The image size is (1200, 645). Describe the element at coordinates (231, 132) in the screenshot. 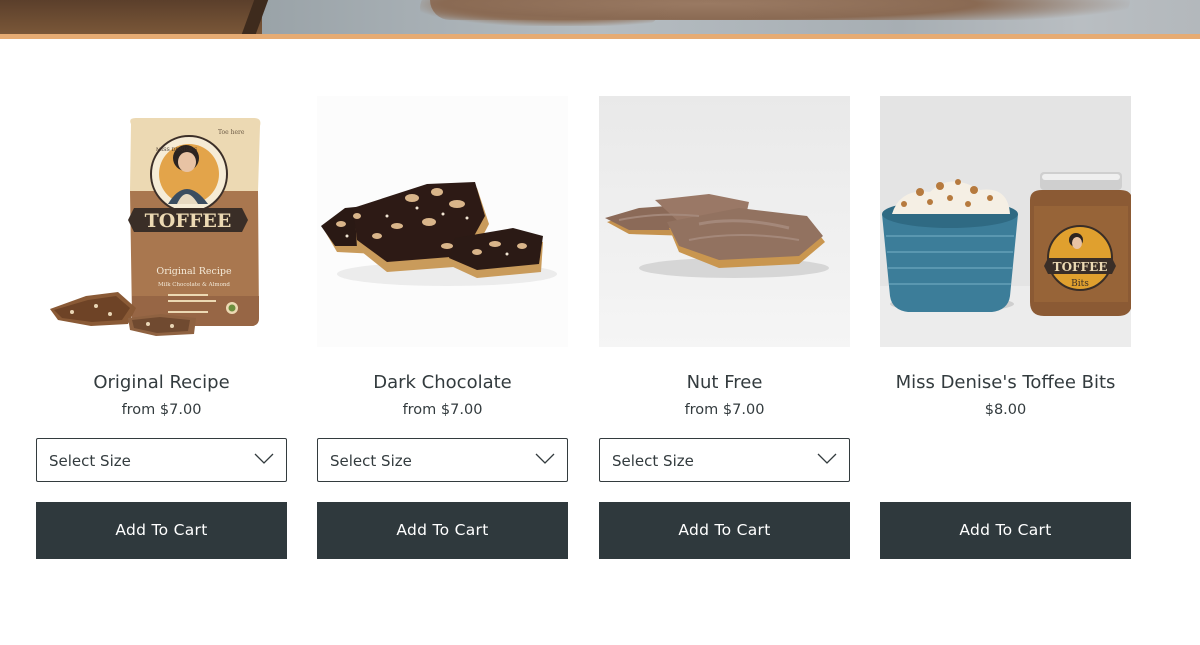

I see `package-top-text: Toe here` at that location.